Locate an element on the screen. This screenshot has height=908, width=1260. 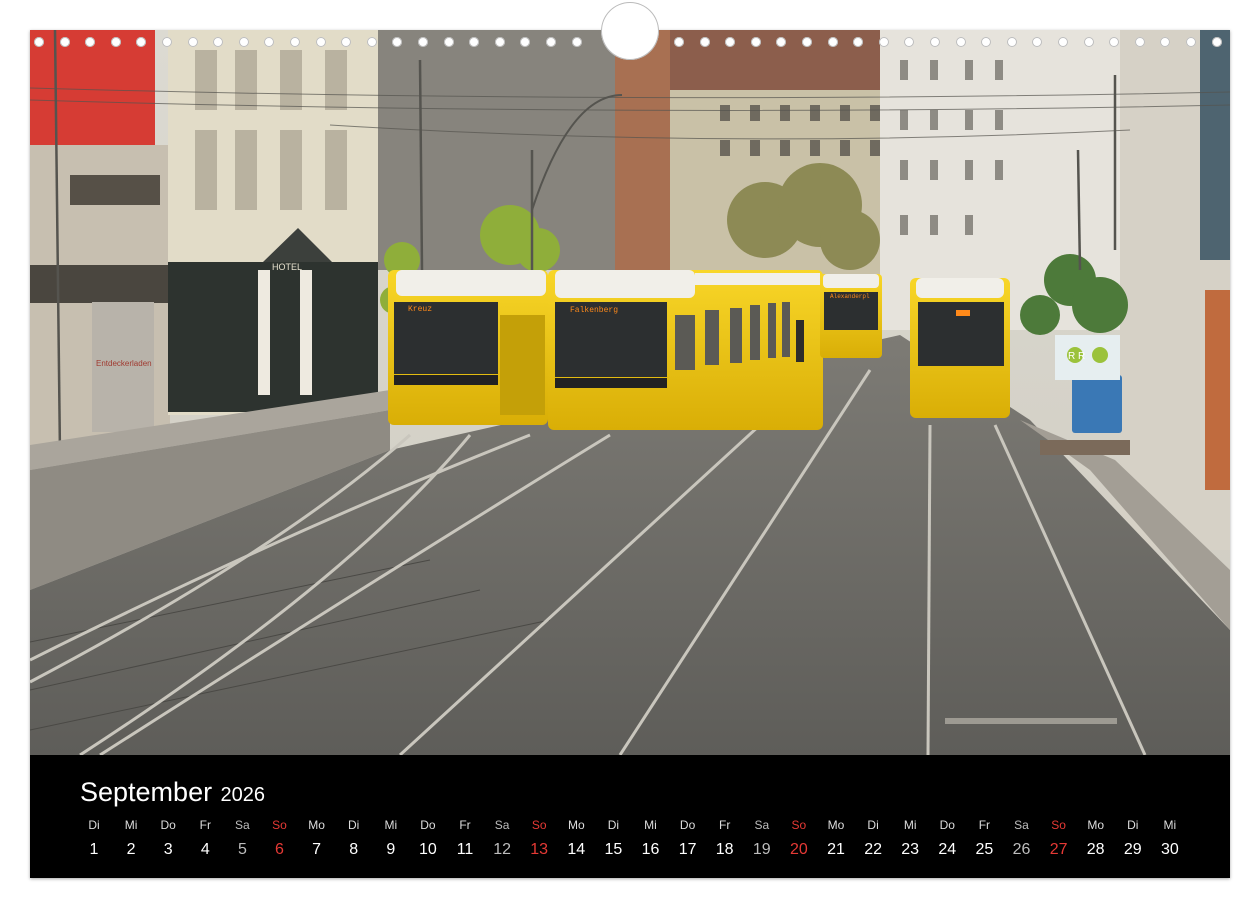
tram-distant-display: Alexanderpl is located at coordinates (850, 296).